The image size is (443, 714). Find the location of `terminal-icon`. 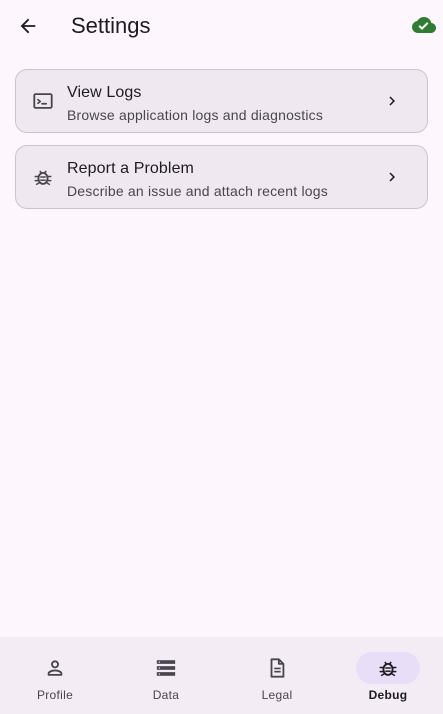

terminal-icon is located at coordinates (43, 101).